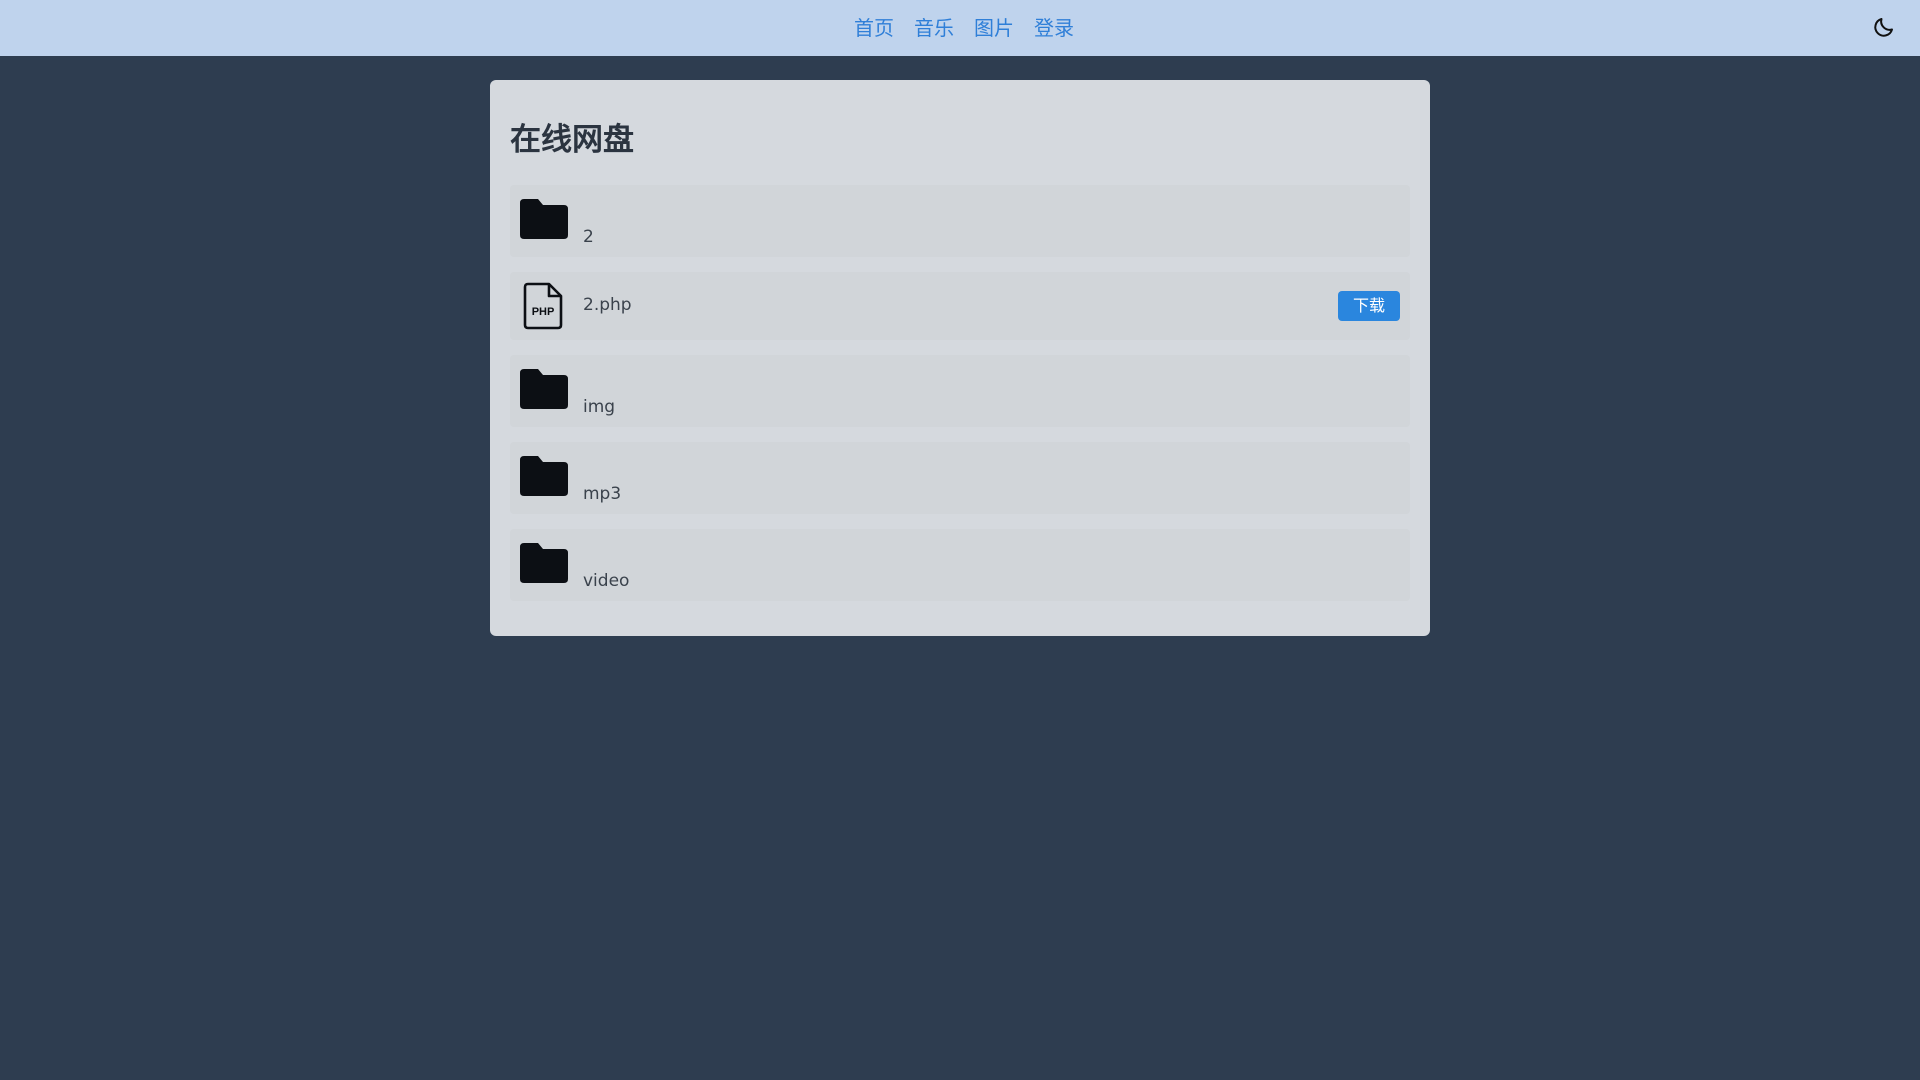 This screenshot has height=1080, width=1920. Describe the element at coordinates (543, 312) in the screenshot. I see `php-icon-label: PHP` at that location.